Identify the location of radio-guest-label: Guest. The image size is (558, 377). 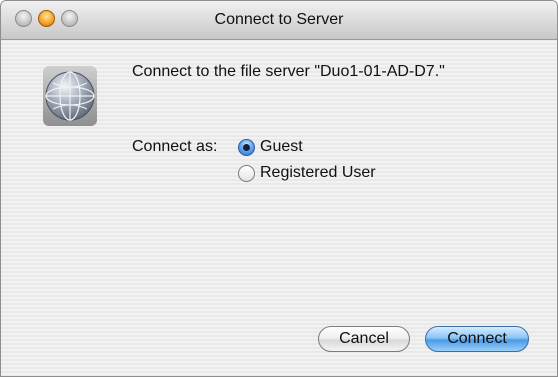
(281, 146).